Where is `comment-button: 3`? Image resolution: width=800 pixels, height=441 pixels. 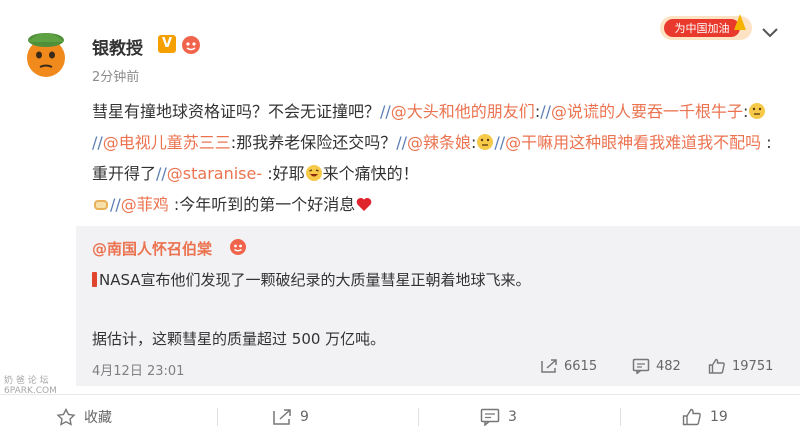
comment-button: 3 is located at coordinates (498, 417).